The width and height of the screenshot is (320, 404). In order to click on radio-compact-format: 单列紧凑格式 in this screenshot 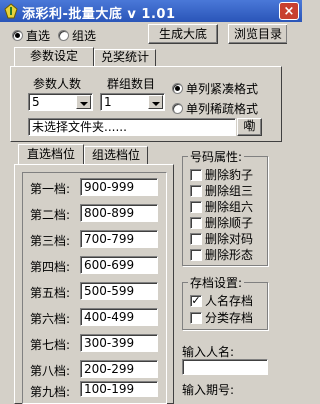, I will do `click(215, 88)`.